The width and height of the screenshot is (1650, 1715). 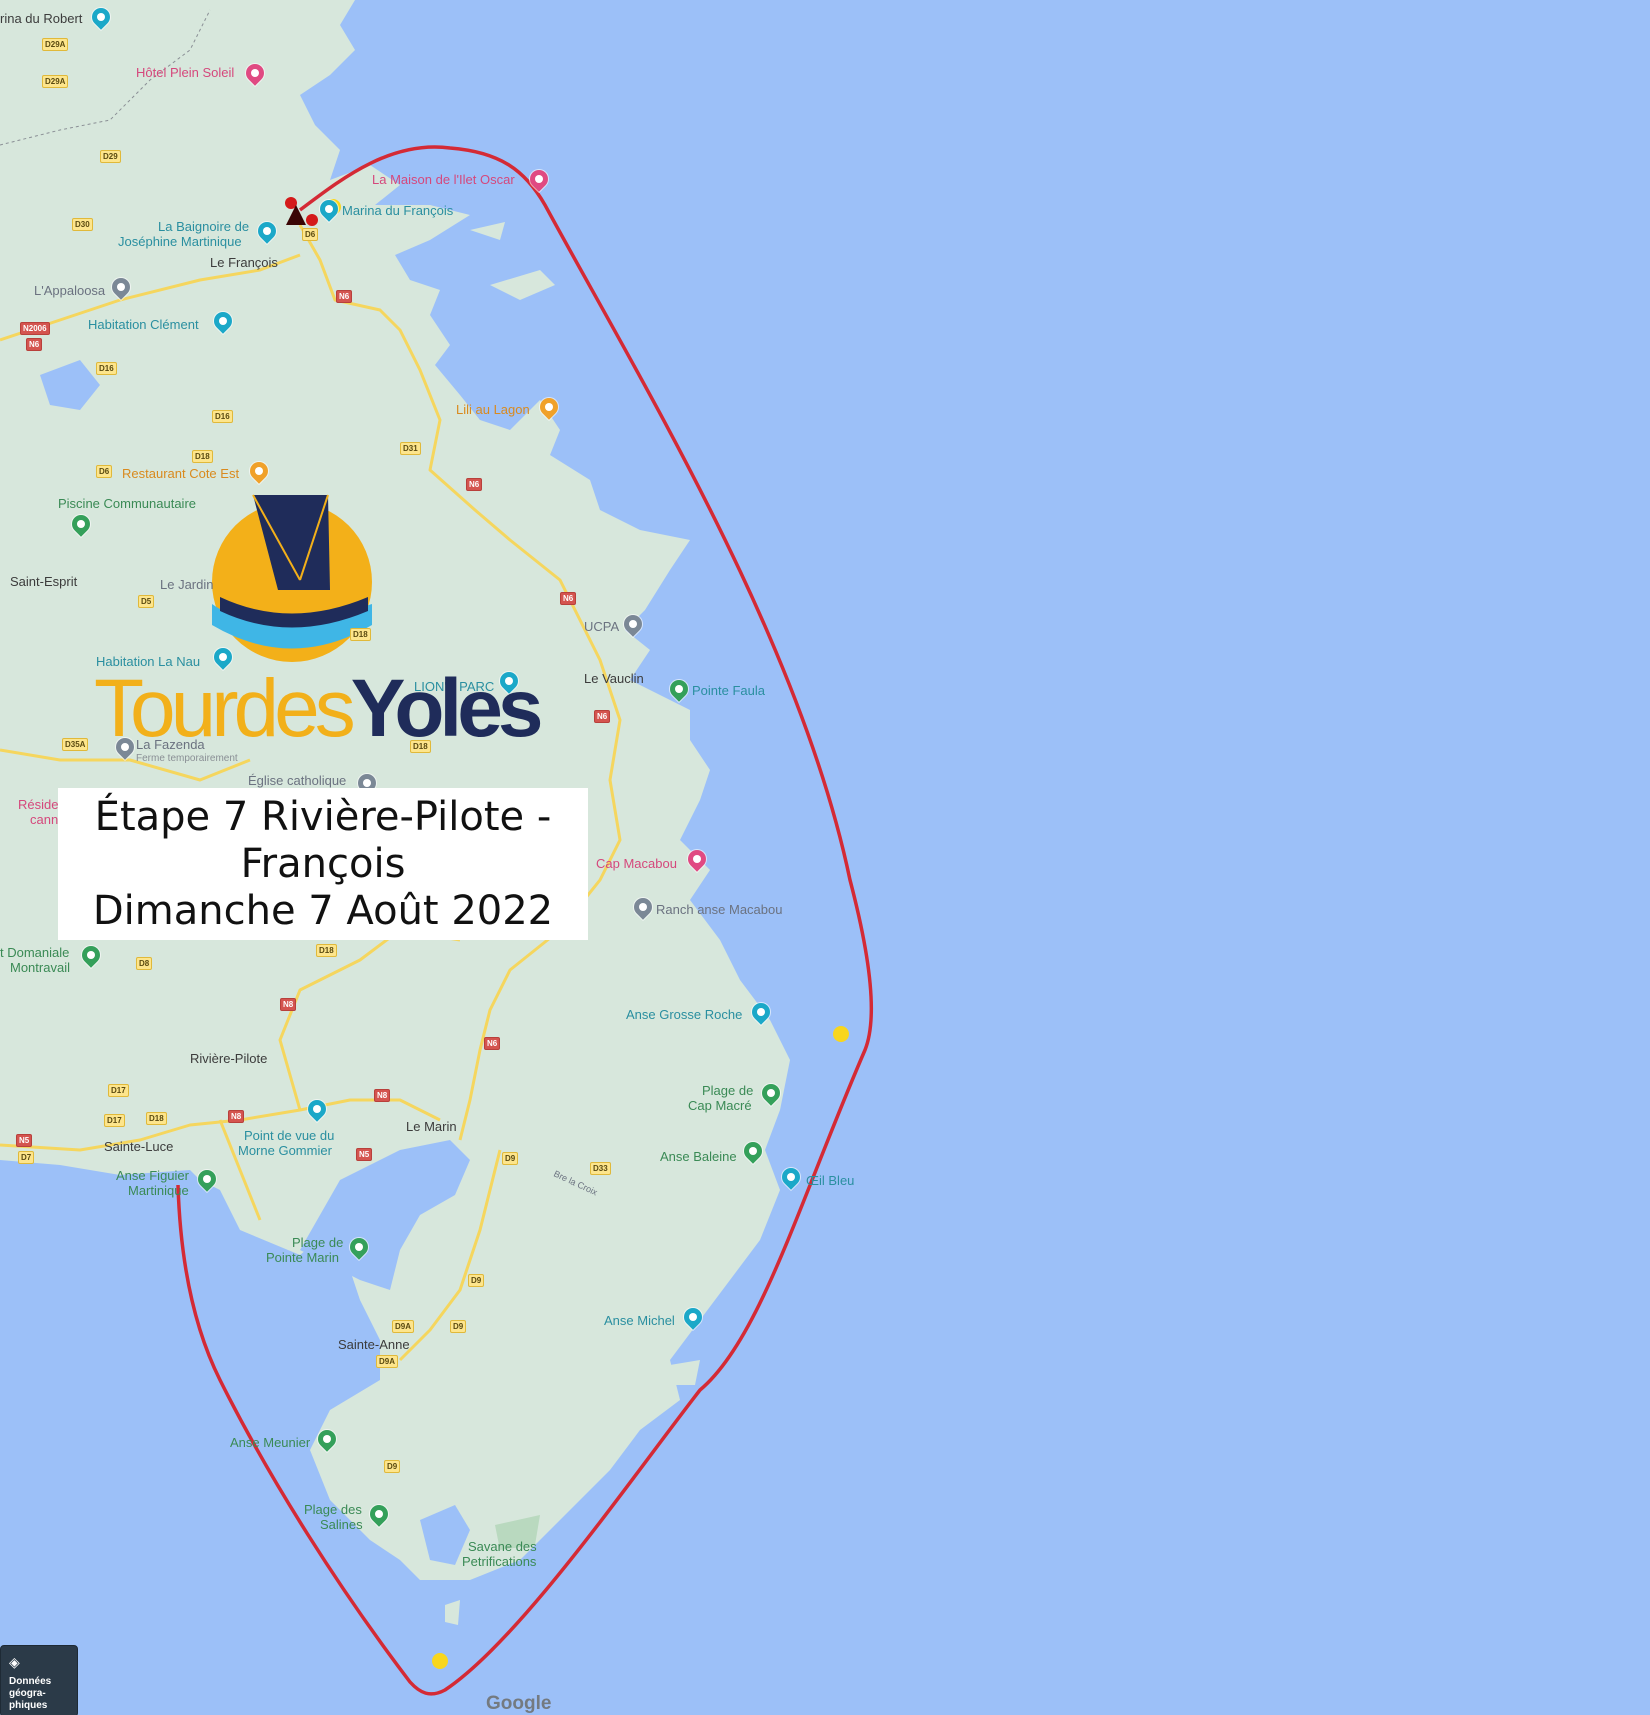 I want to click on place-label: Réside, so click(x=38, y=805).